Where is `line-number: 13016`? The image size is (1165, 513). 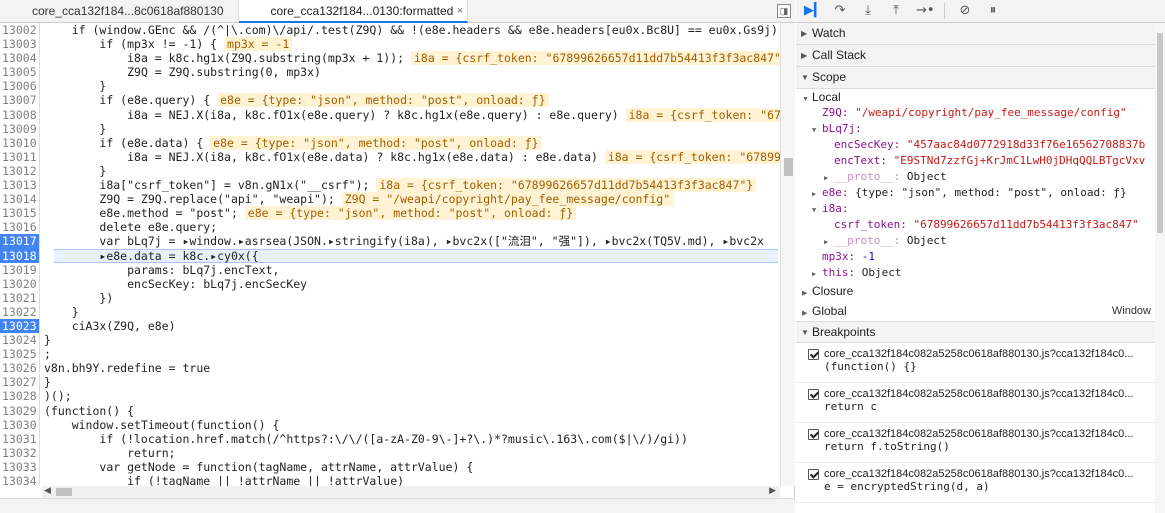 line-number: 13016 is located at coordinates (20, 227).